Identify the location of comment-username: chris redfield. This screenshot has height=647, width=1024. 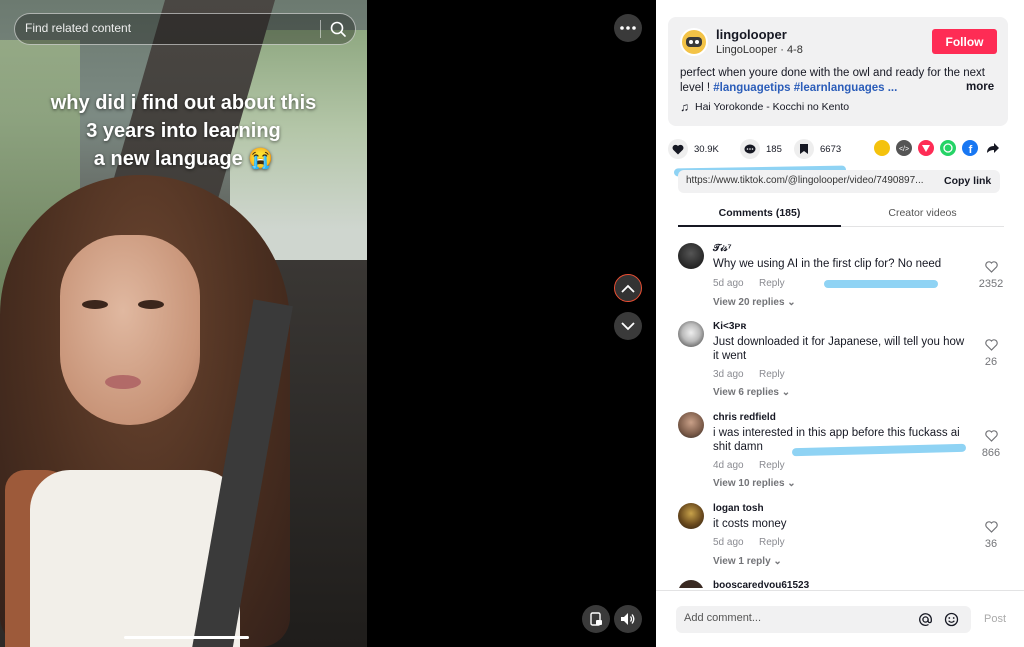
(744, 417).